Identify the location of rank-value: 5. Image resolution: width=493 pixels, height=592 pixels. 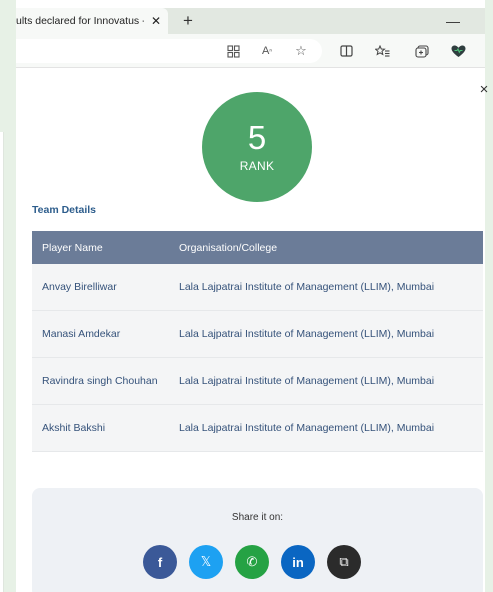
(257, 137).